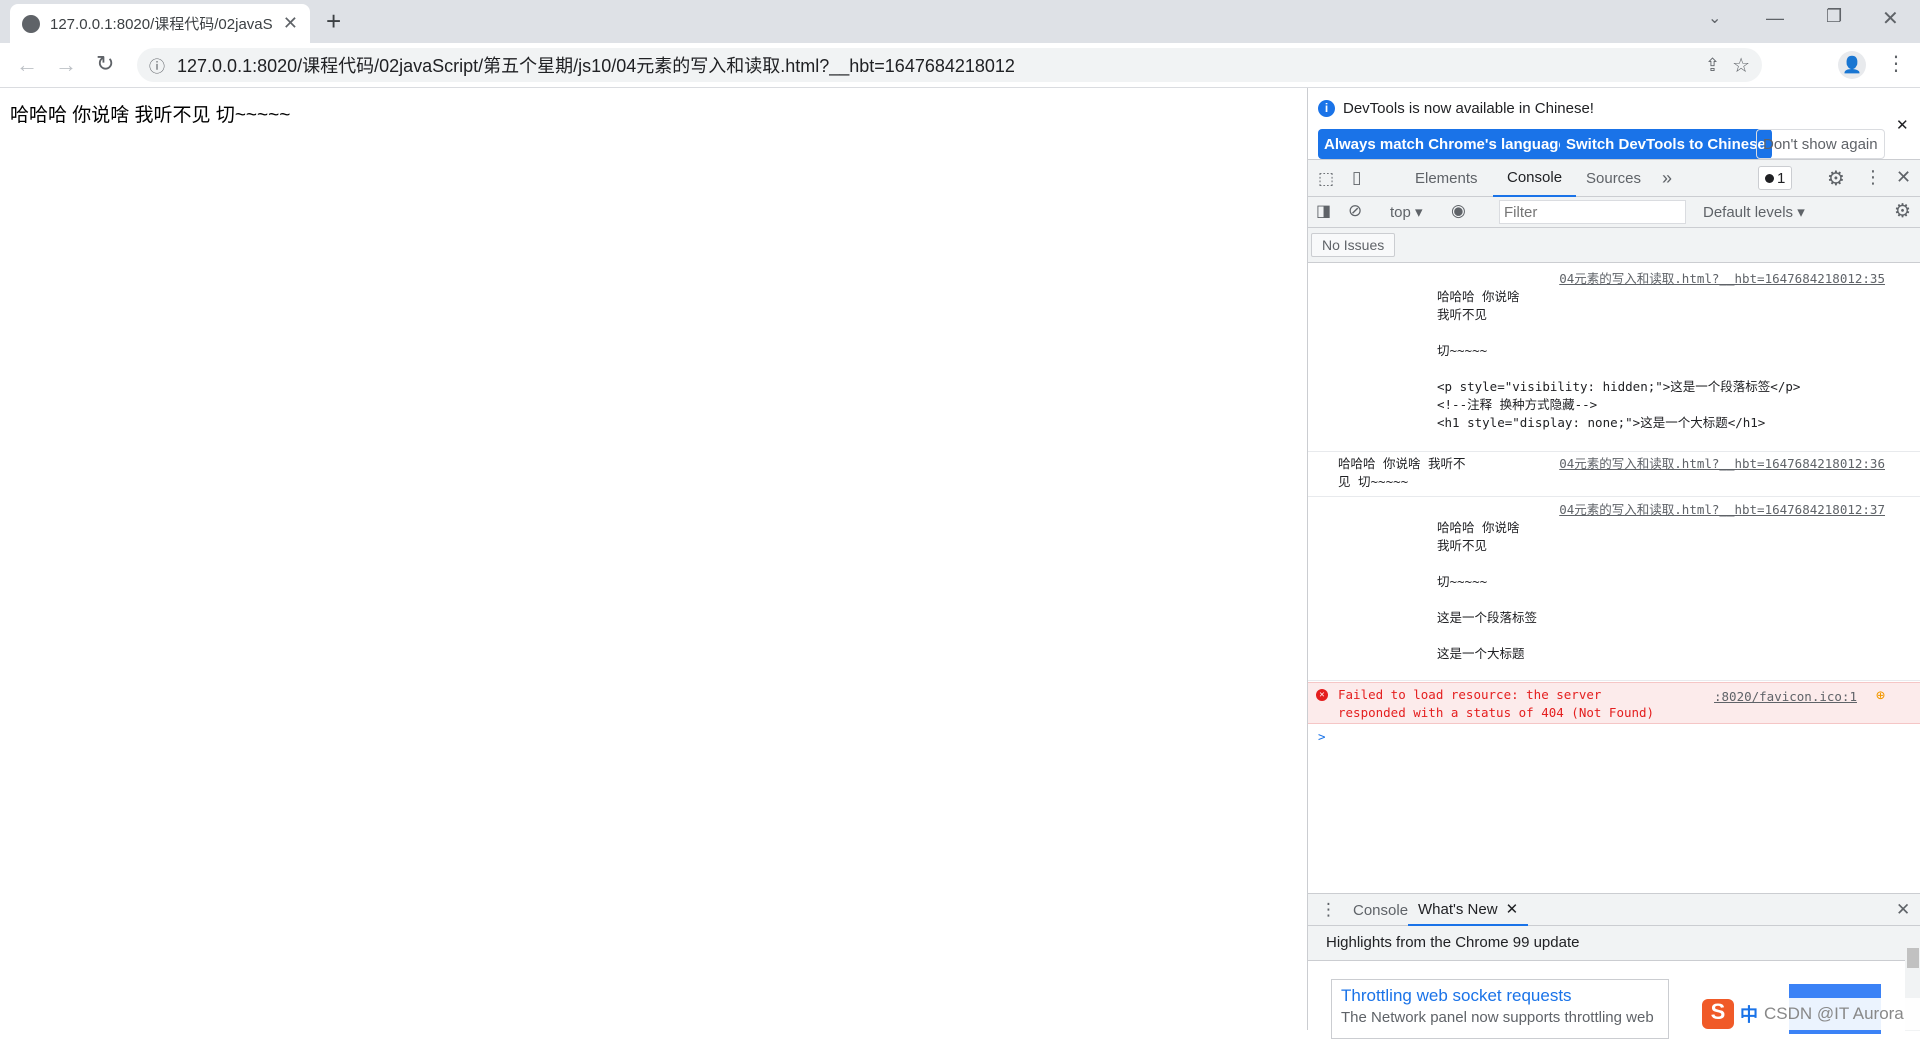  I want to click on drawer-tabbar: ⋮ Console What's New ✕ ✕, so click(1614, 910).